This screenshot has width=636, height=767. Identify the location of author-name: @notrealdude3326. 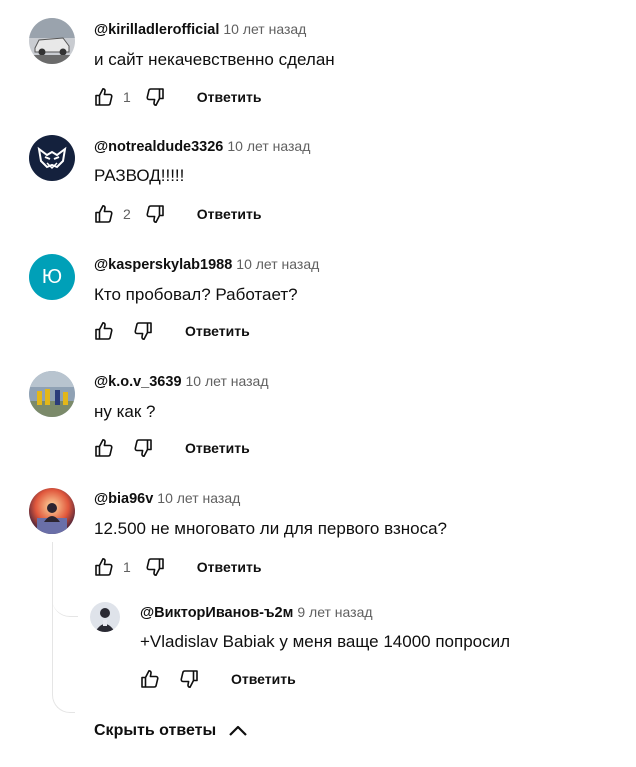
(158, 147).